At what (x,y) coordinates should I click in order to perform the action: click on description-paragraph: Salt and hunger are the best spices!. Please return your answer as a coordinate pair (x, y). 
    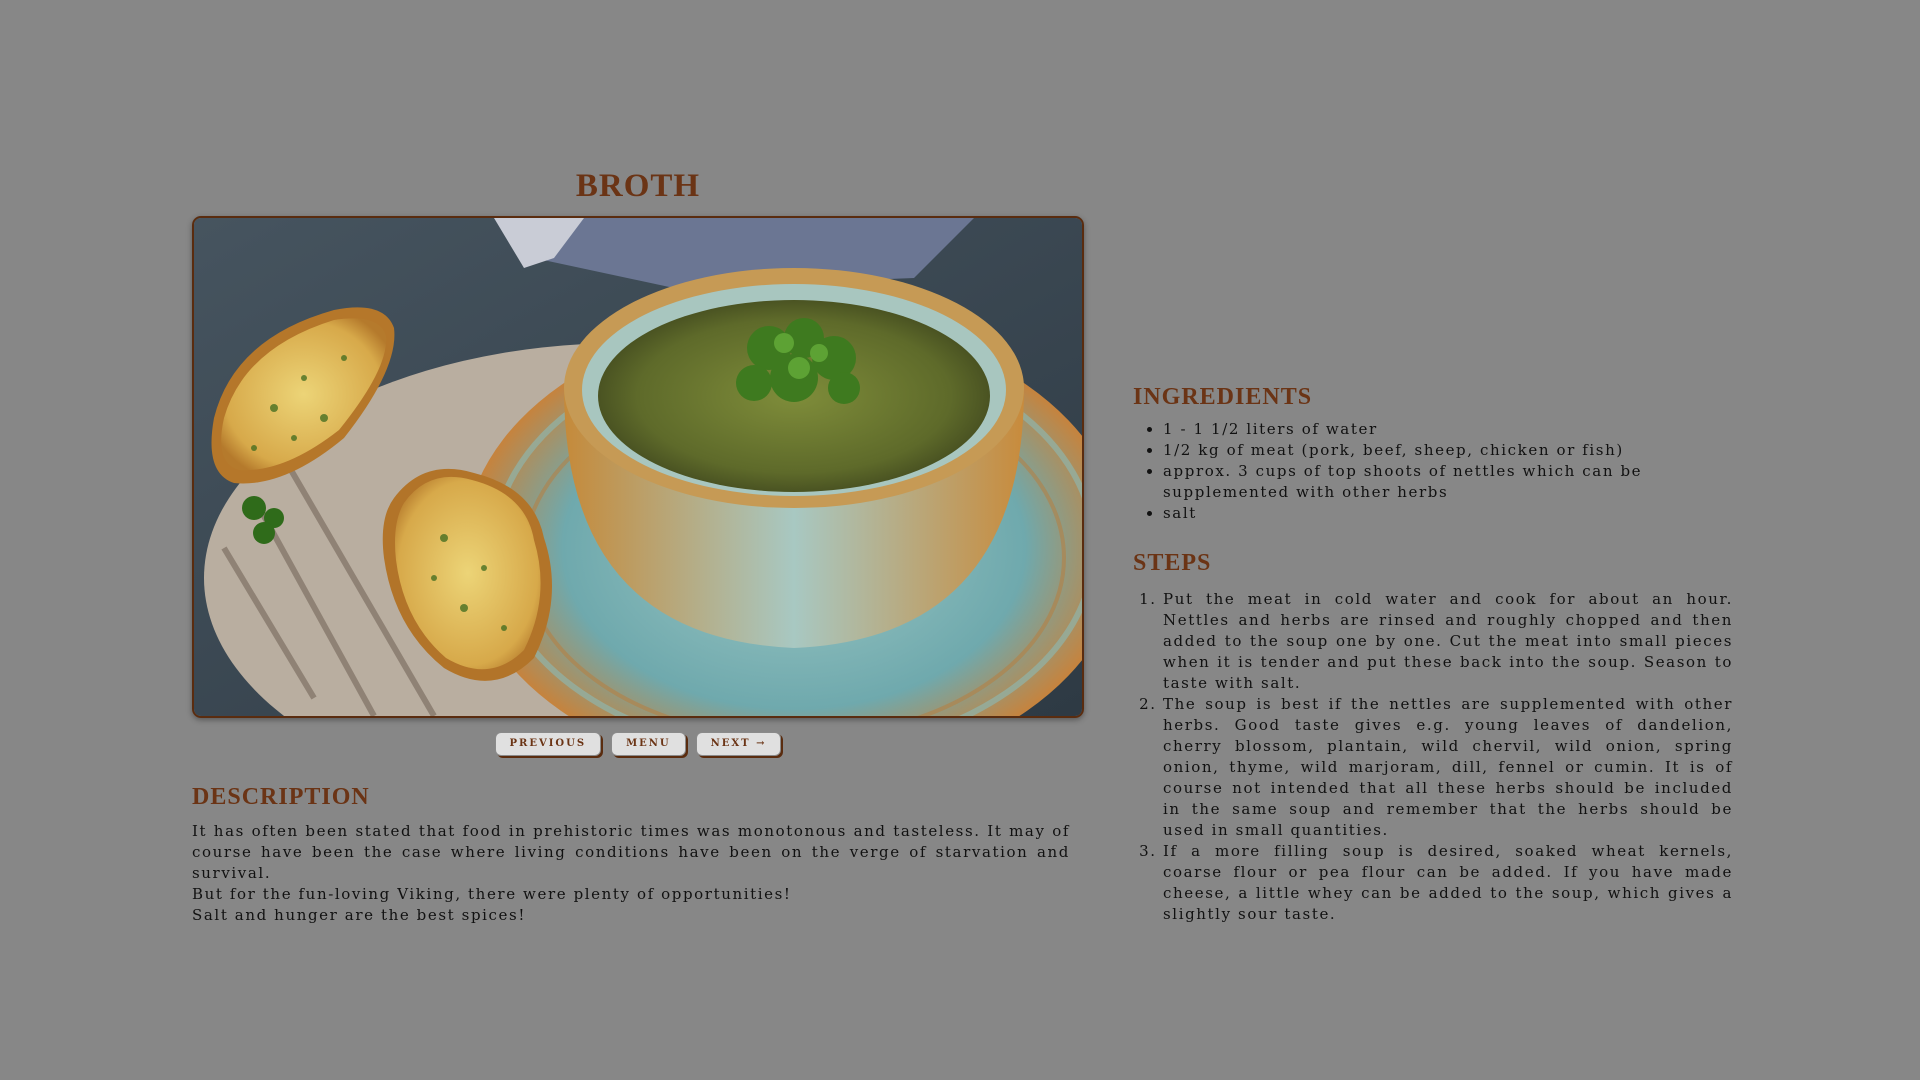
    Looking at the image, I should click on (359, 915).